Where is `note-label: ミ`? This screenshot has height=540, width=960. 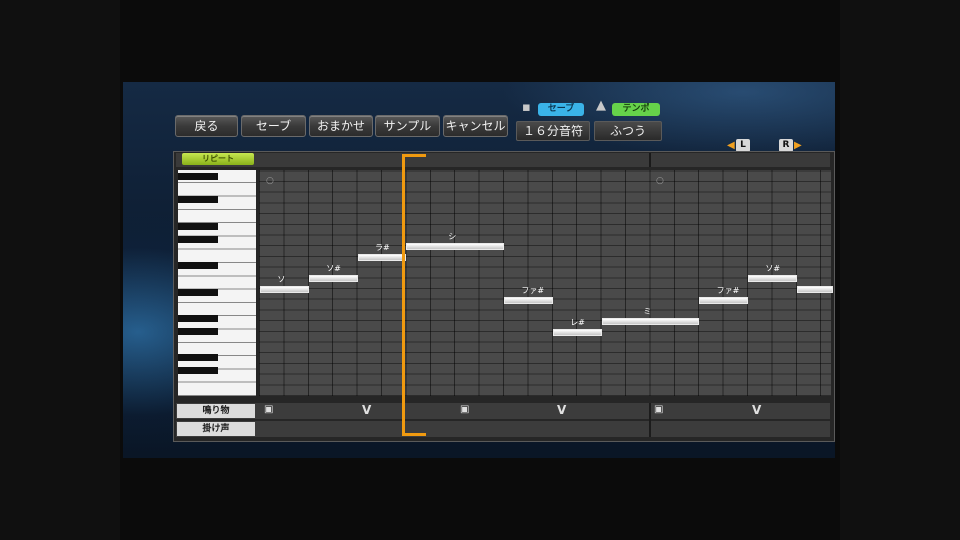
note-label: ミ is located at coordinates (647, 312).